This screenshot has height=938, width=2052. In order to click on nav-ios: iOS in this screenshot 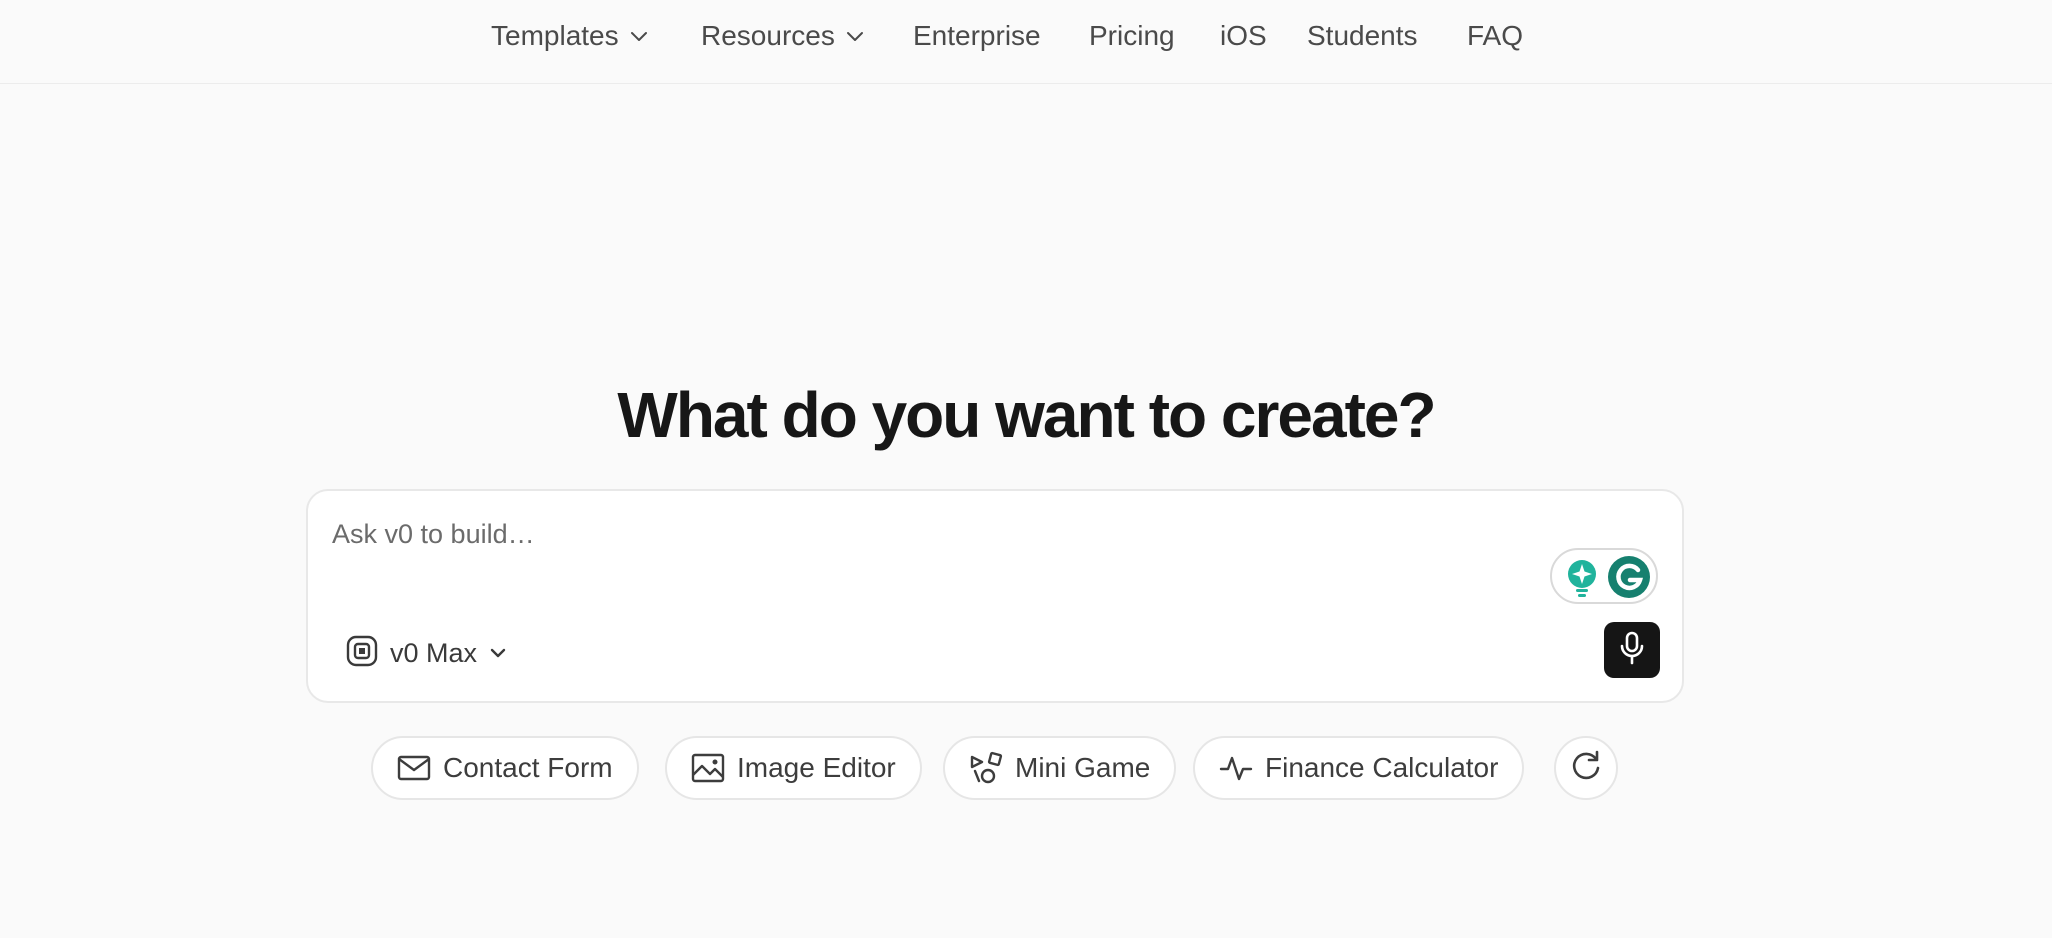, I will do `click(1243, 36)`.